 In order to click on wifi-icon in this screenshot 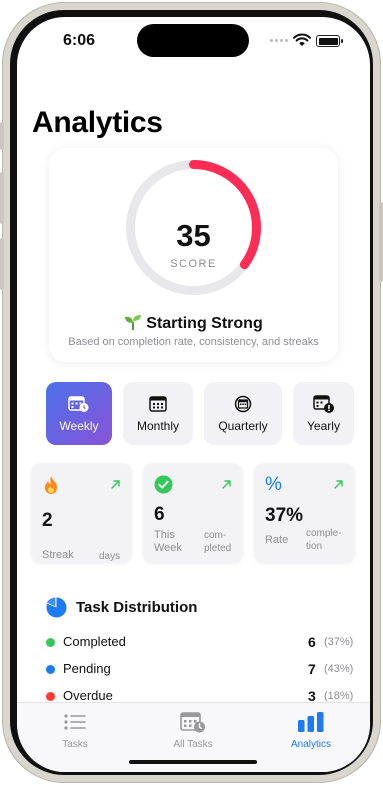, I will do `click(302, 39)`.